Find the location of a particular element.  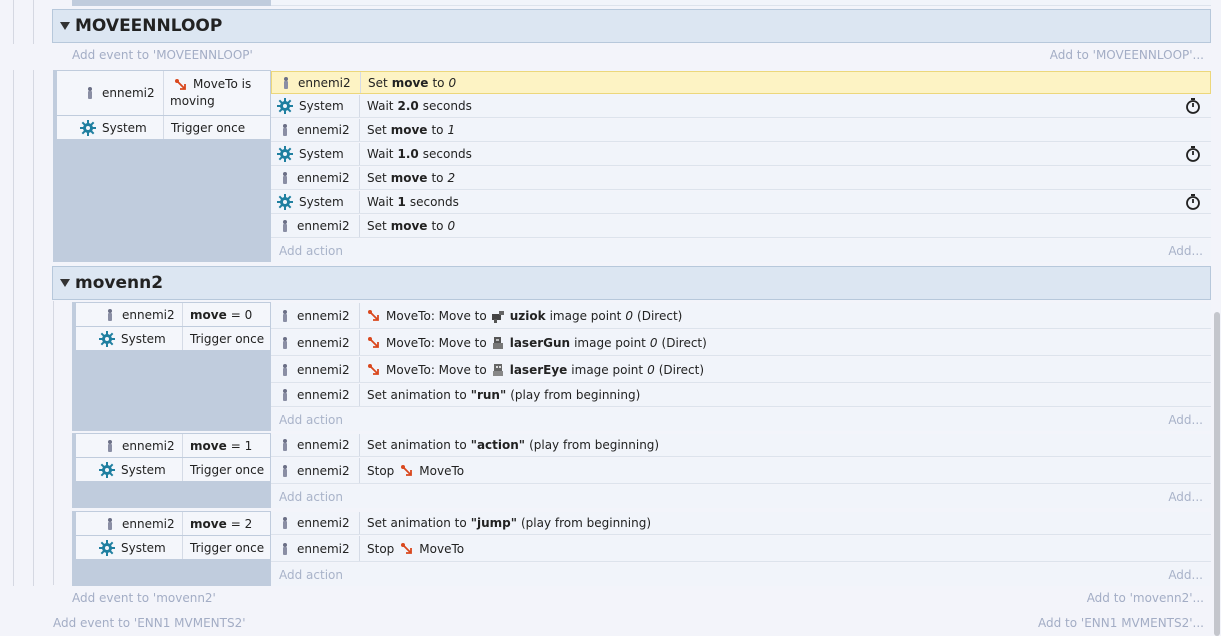

tree-guide-line is located at coordinates (33, 22).